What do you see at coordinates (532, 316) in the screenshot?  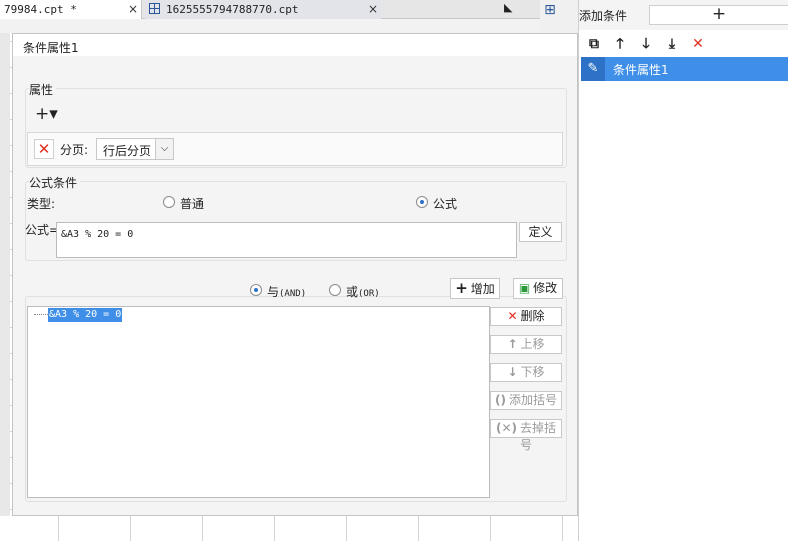 I see `delete-label: 删除` at bounding box center [532, 316].